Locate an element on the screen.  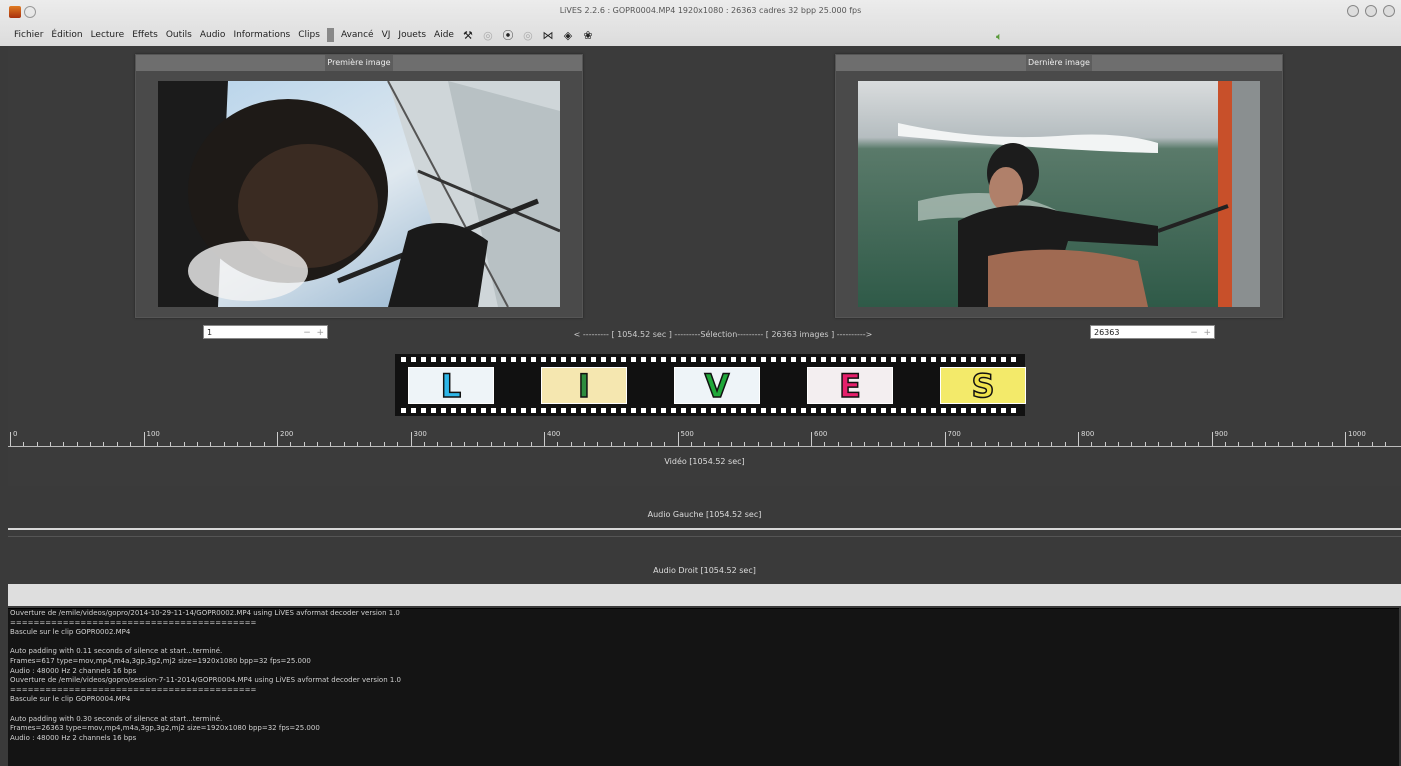
menu-outils: Outils is located at coordinates (179, 35).